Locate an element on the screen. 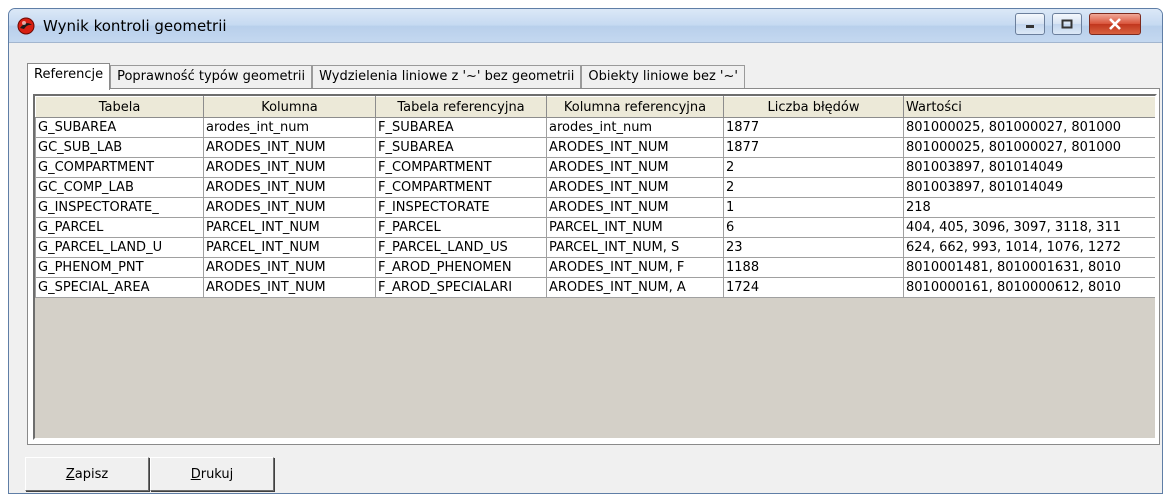  cell-kolumna-referencyjna: PARCEL_INT_NUM is located at coordinates (635, 227).